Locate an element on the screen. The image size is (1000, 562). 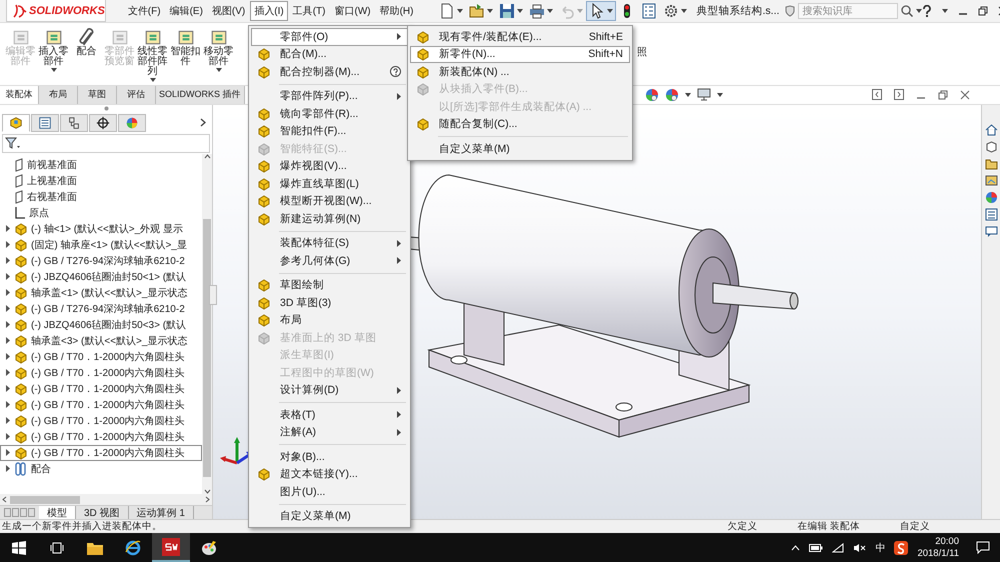
menu-item: 帮助(H) is located at coordinates (397, 11).